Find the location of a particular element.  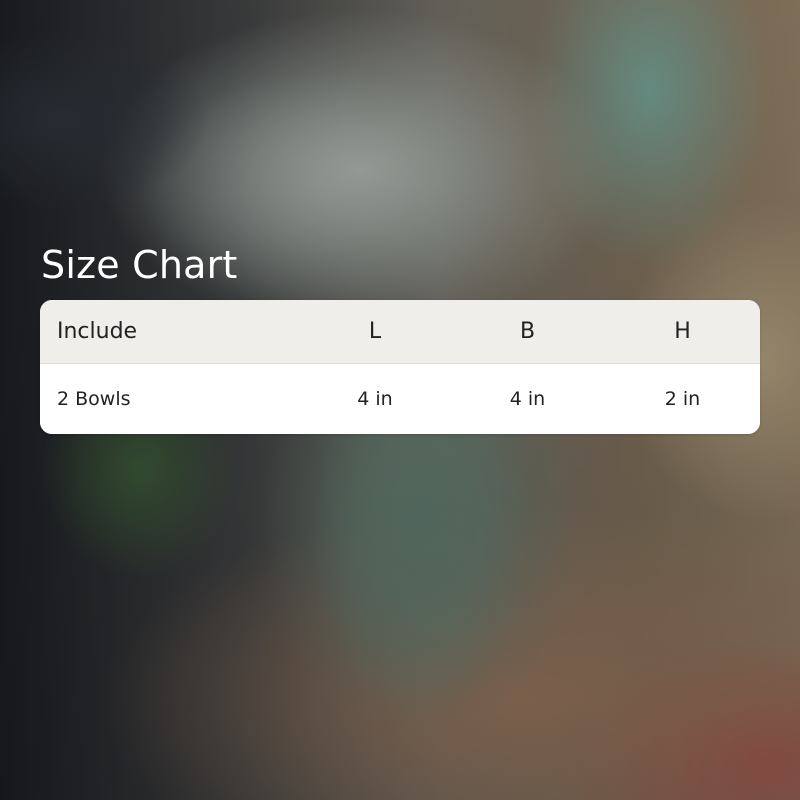

header-length: L is located at coordinates (375, 331).